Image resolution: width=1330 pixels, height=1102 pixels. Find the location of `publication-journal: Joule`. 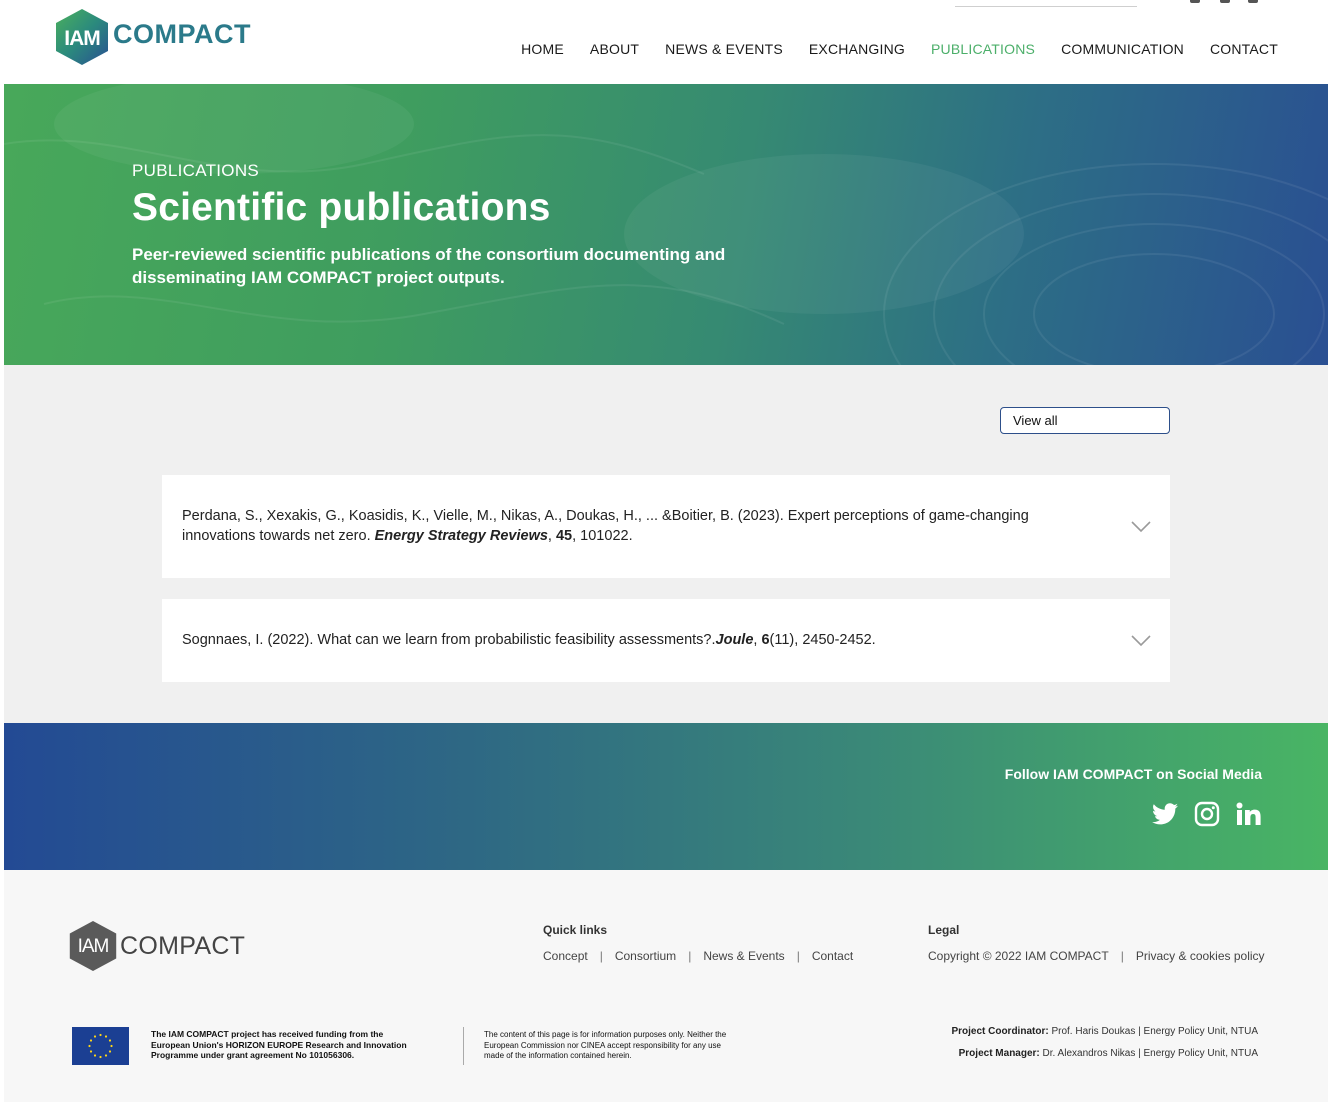

publication-journal: Joule is located at coordinates (734, 640).